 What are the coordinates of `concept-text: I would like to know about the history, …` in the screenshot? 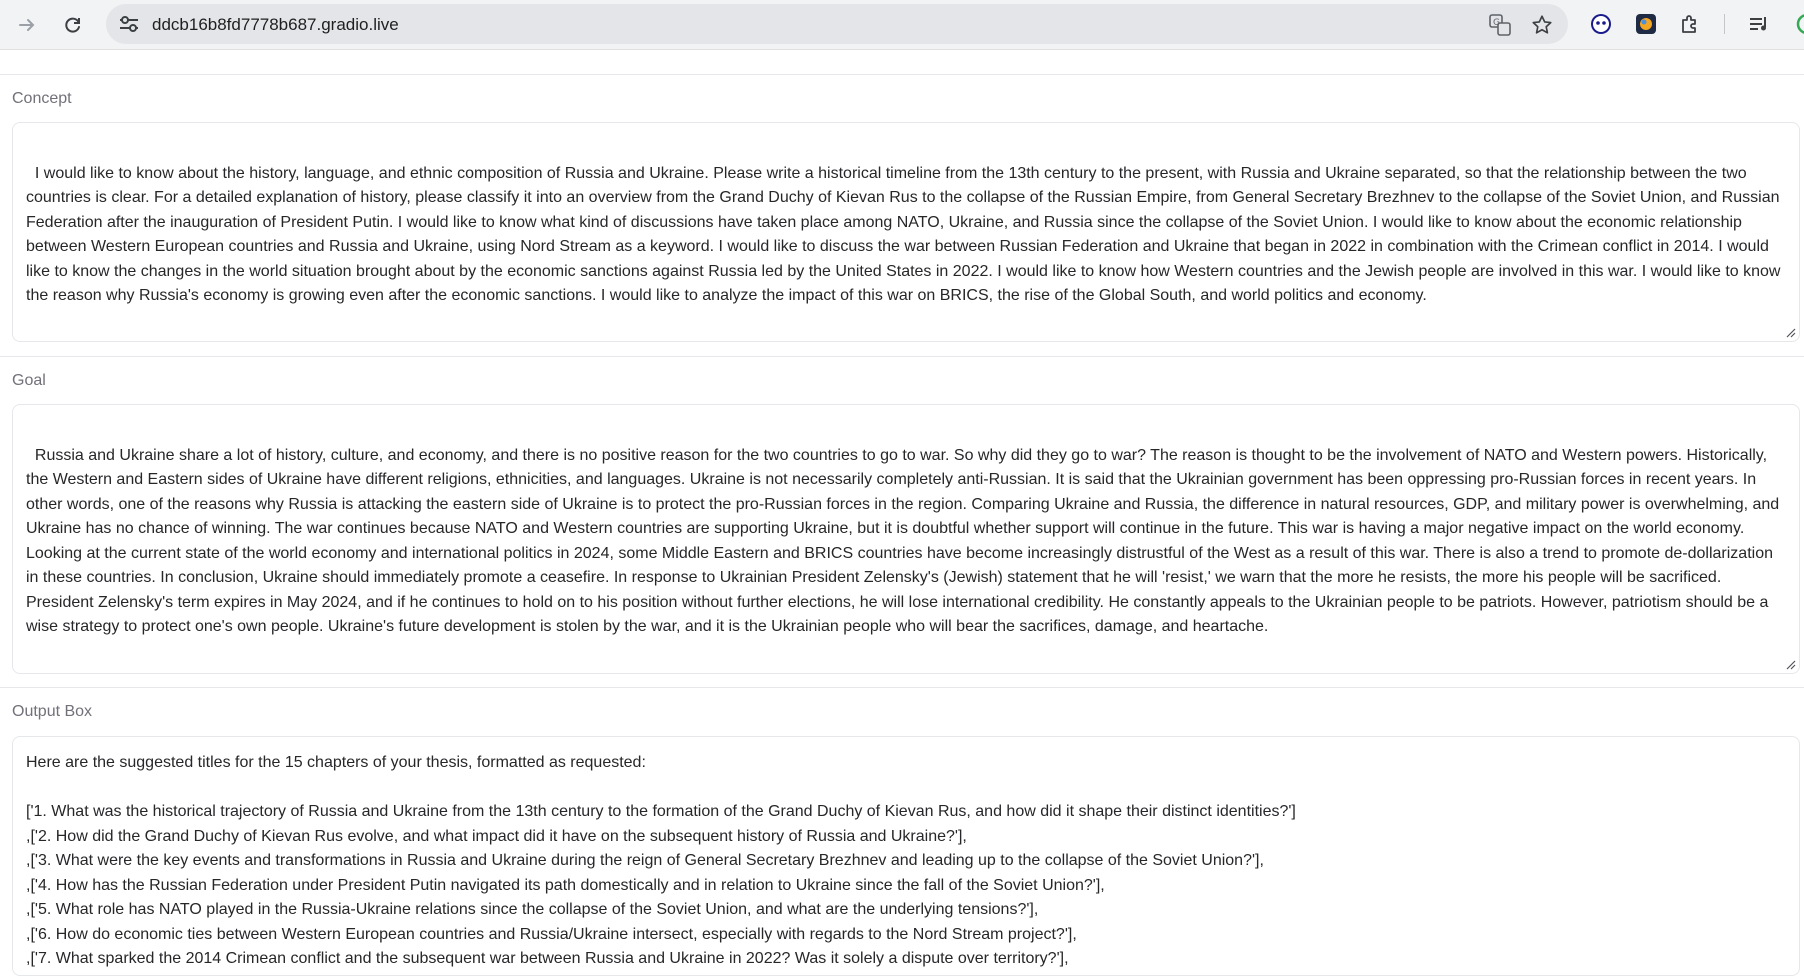 It's located at (905, 235).